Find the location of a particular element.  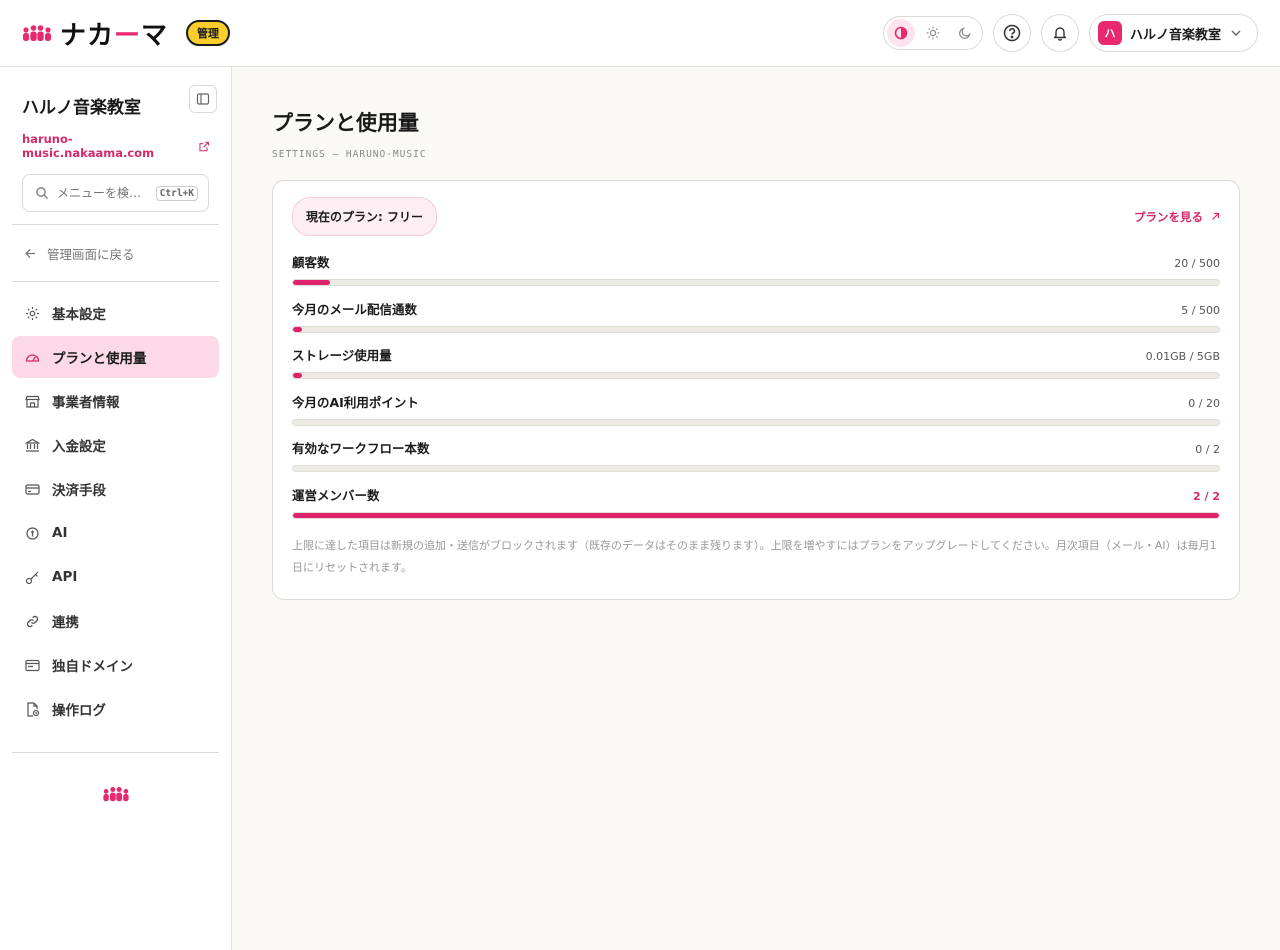

search-shortcut-hint: Ctrl+K is located at coordinates (176, 193).